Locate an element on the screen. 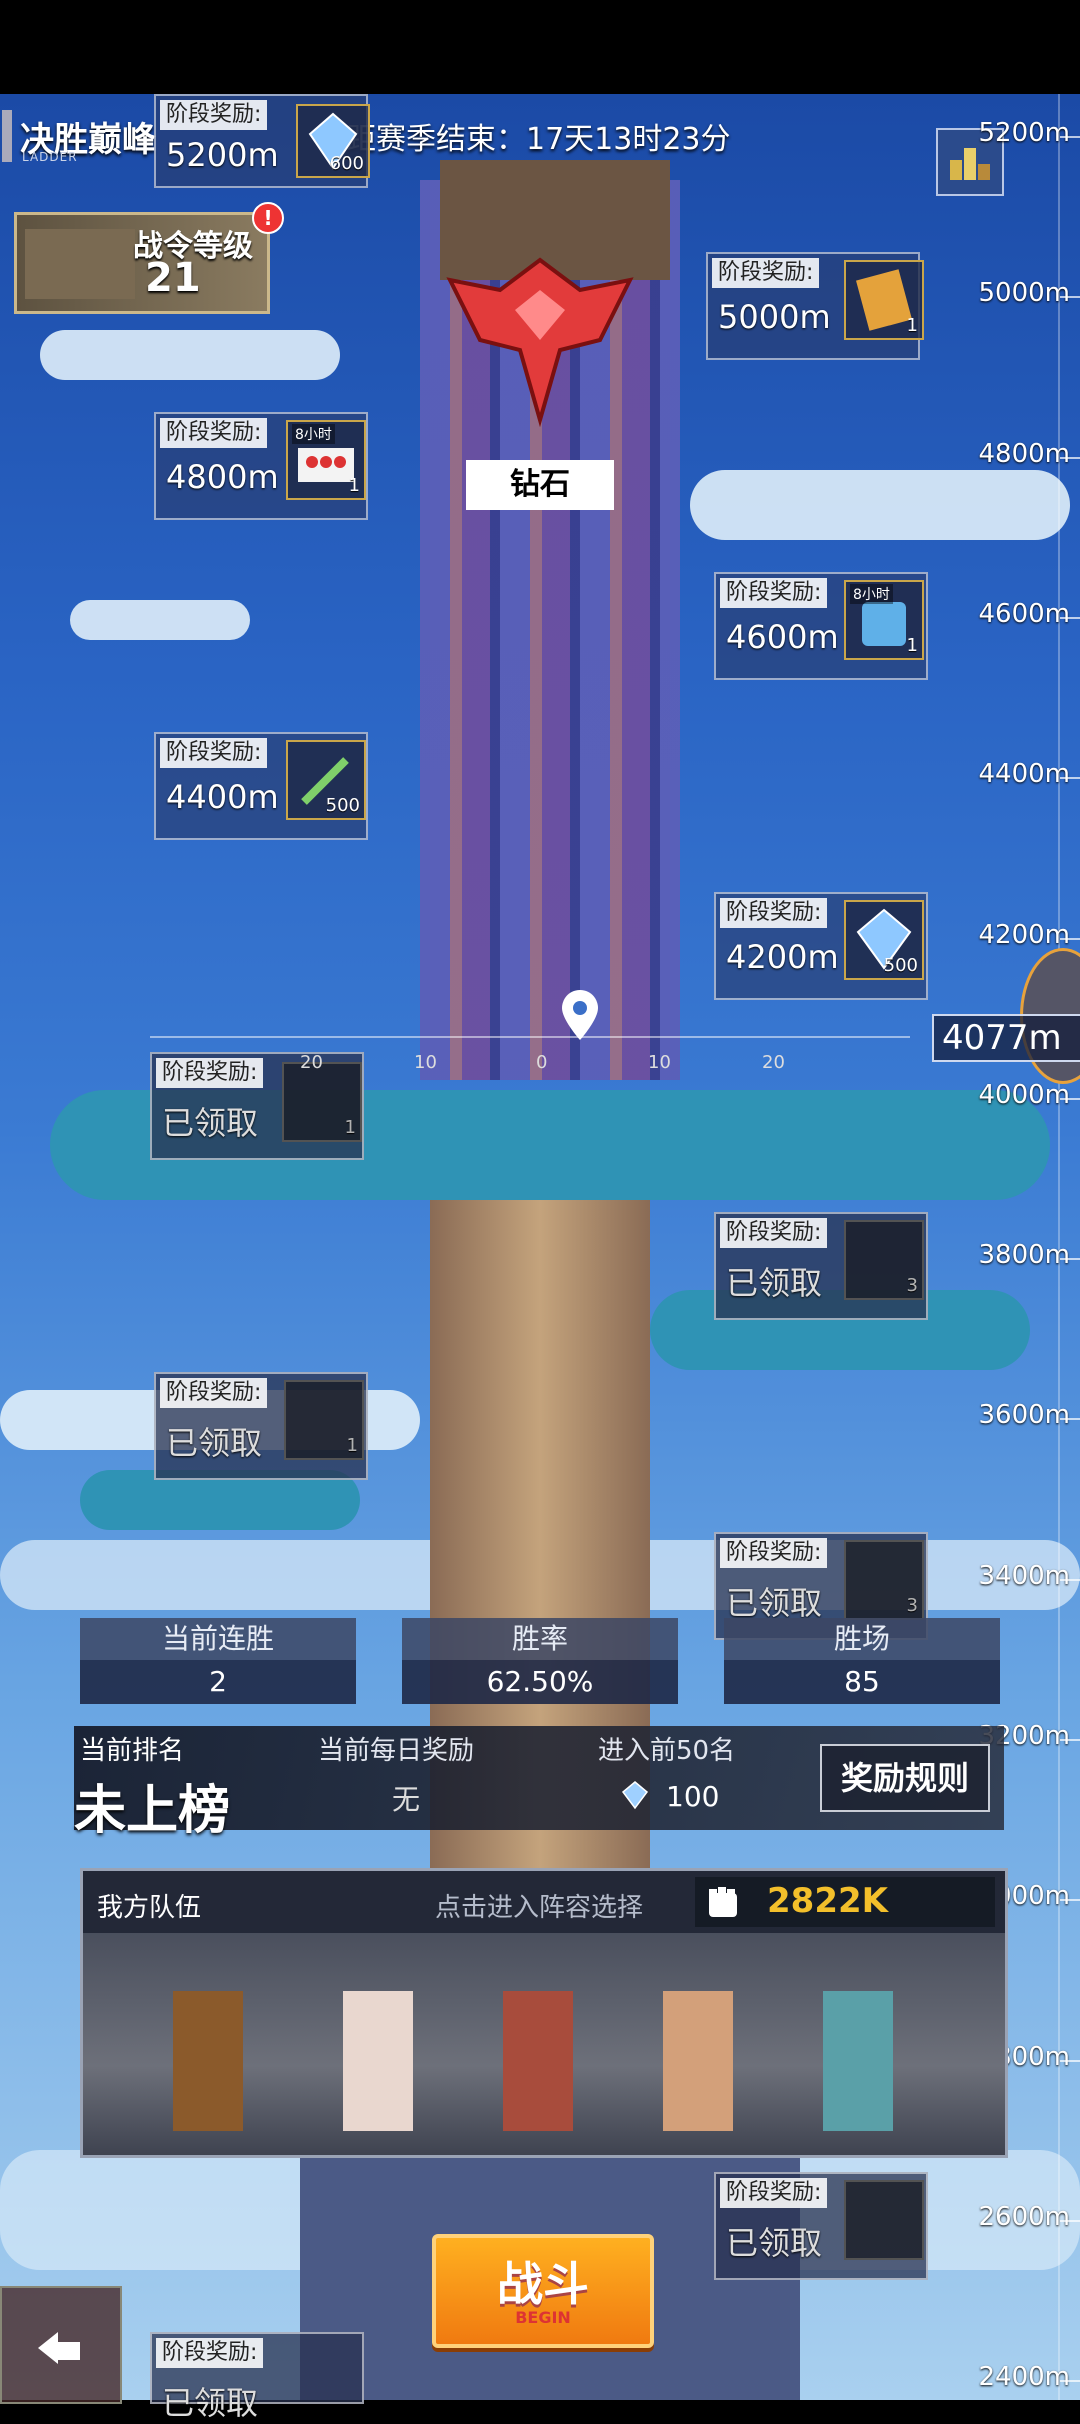  stat-wins: 胜场 85 is located at coordinates (862, 1661).